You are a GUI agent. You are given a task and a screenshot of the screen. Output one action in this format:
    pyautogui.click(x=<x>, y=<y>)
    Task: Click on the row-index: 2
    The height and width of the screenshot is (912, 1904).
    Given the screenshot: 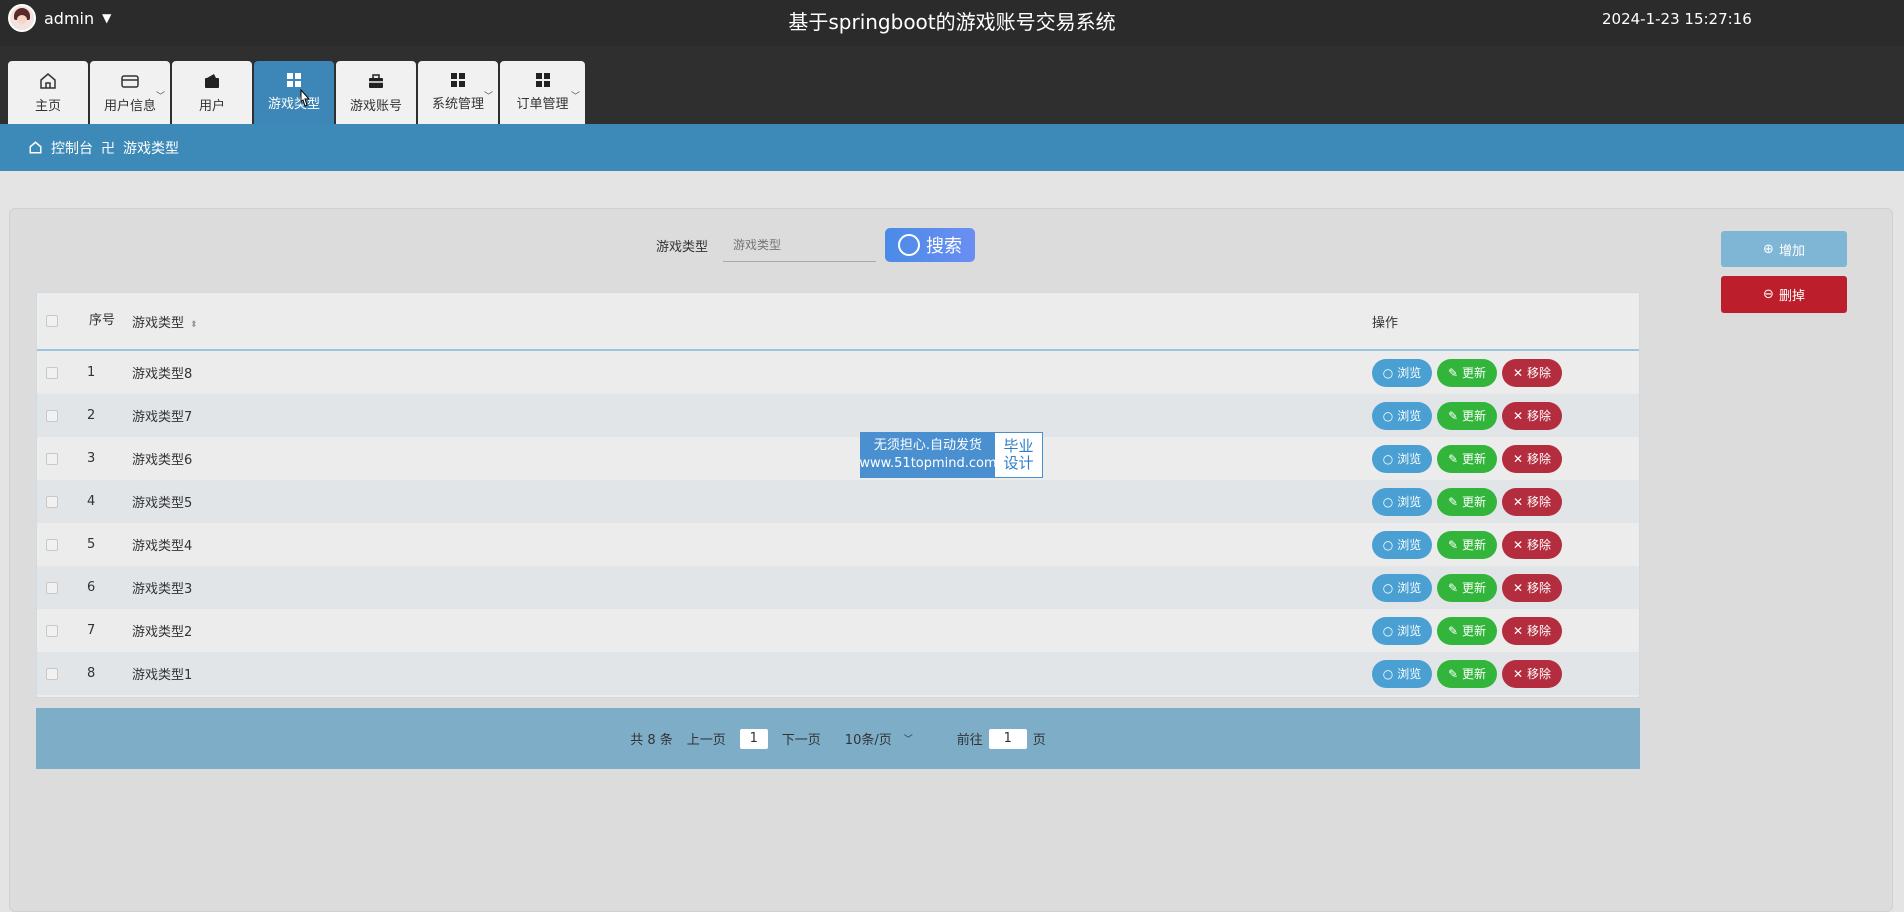 What is the action you would take?
    pyautogui.click(x=91, y=415)
    